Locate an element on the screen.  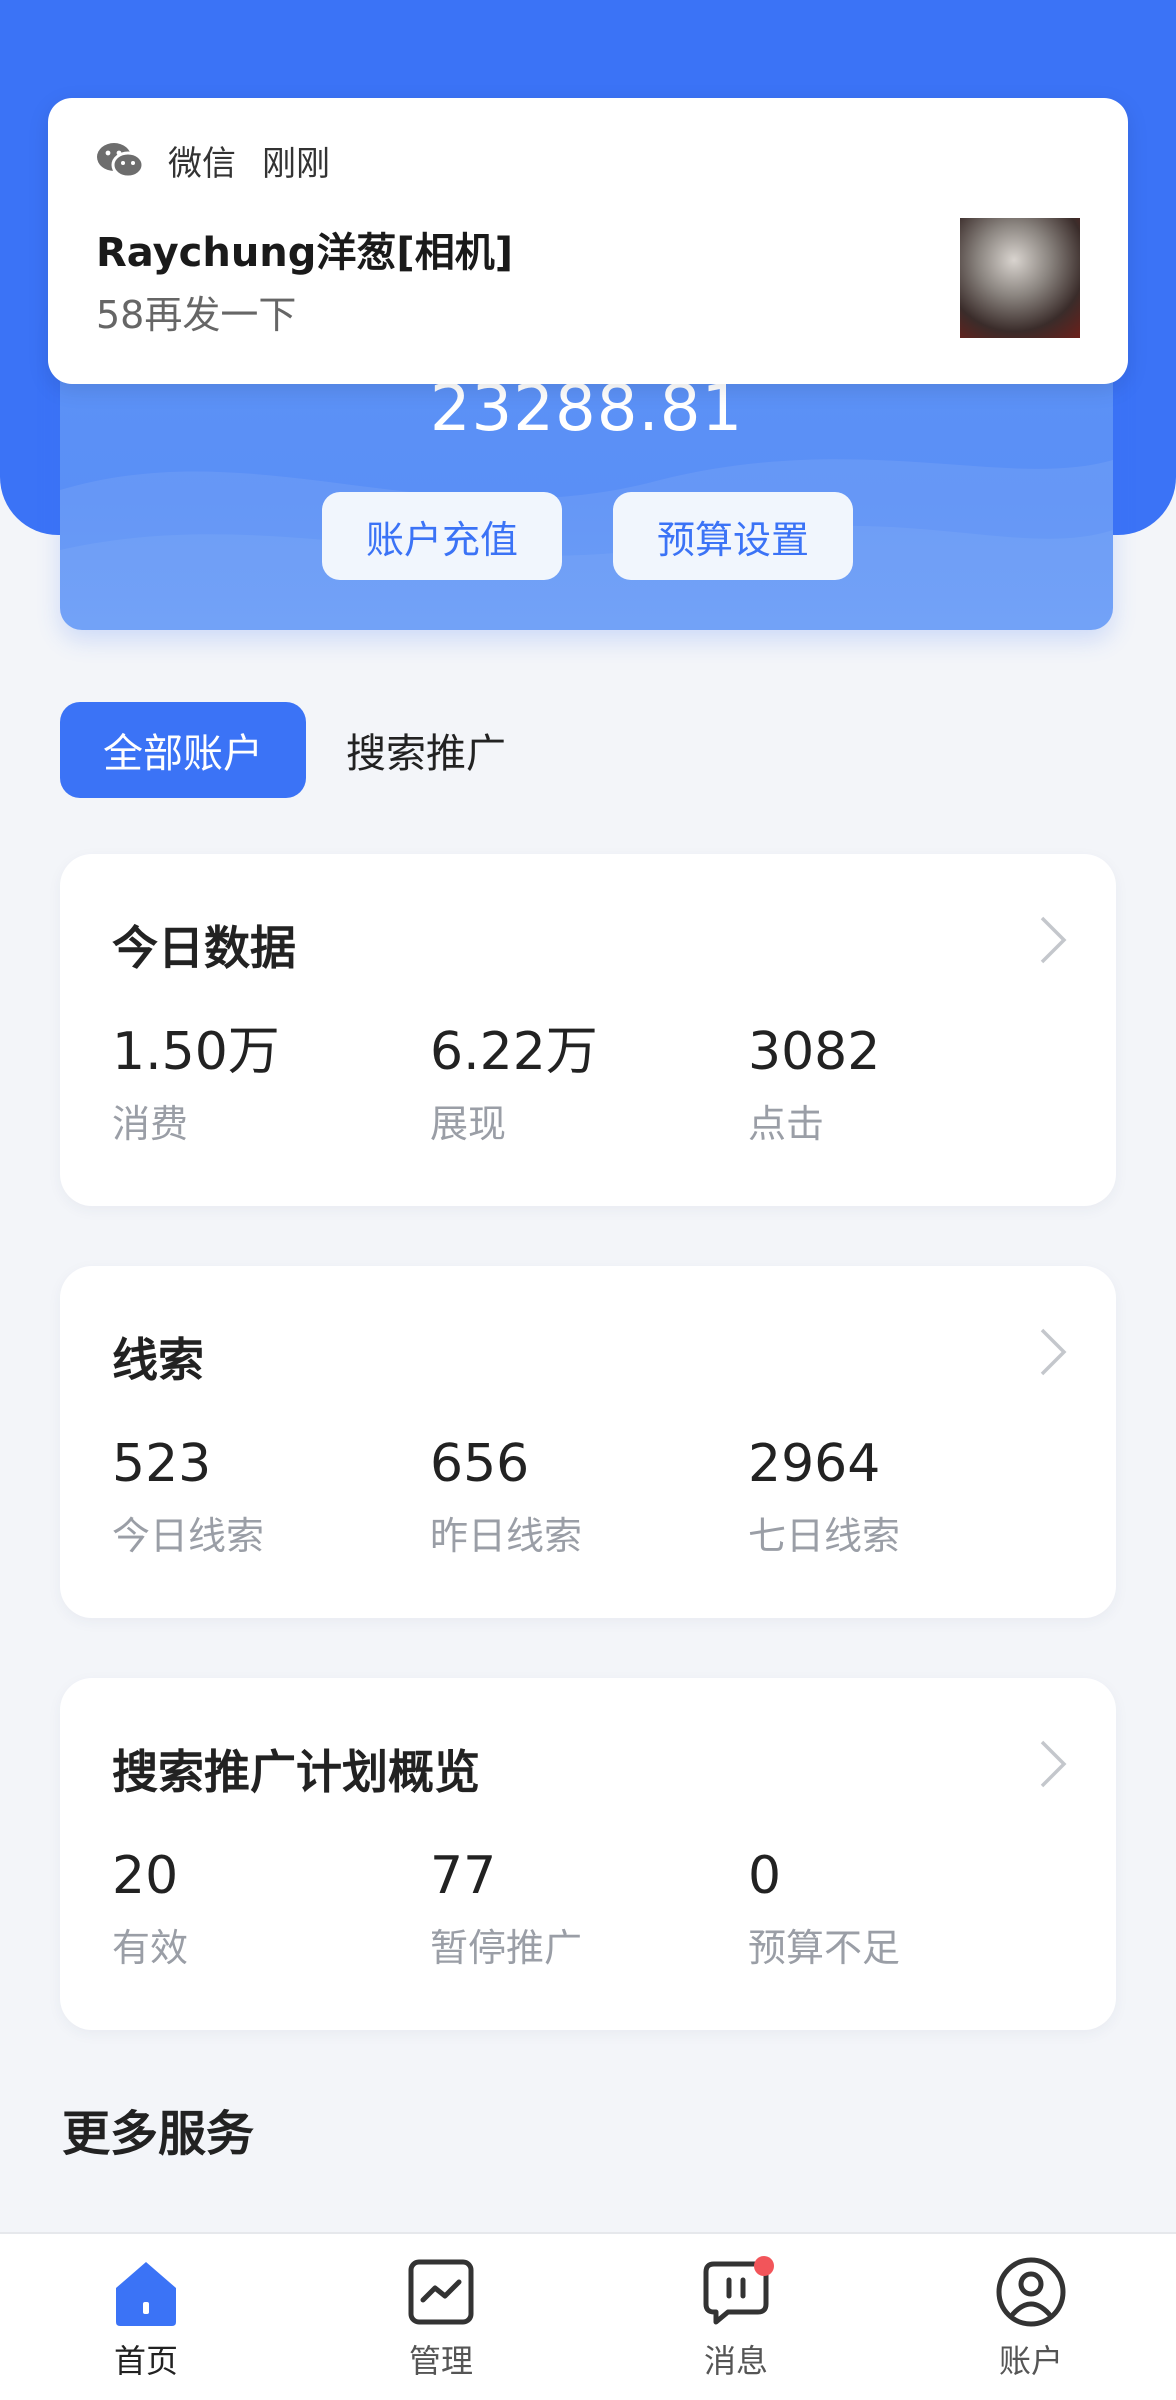
more-services-heading: 更多服务 is located at coordinates (158, 2134).